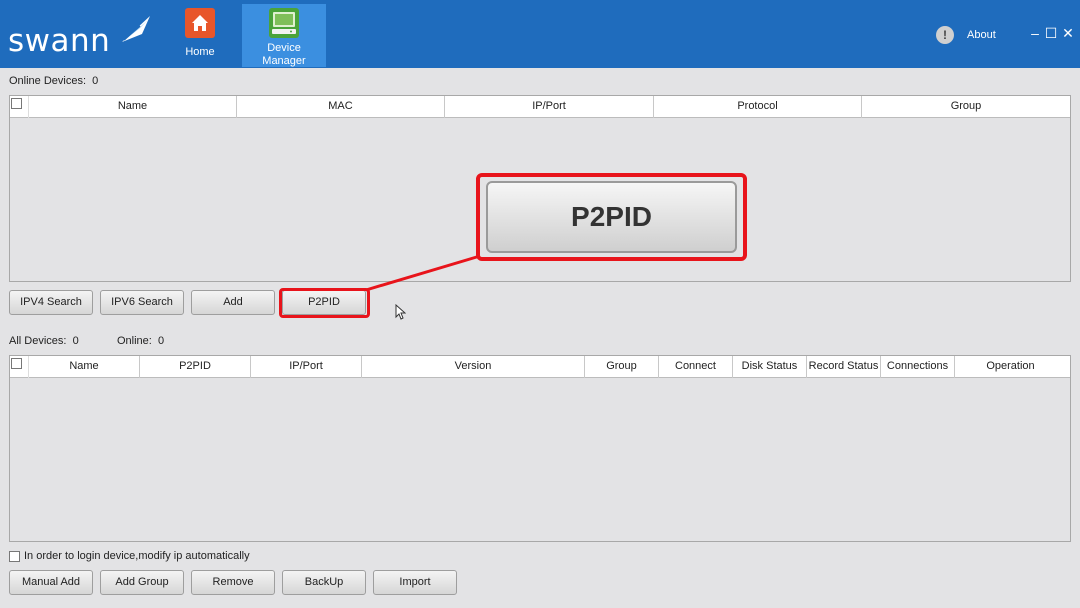 The width and height of the screenshot is (1080, 608). I want to click on column-header-record-status: Record Status, so click(844, 367).